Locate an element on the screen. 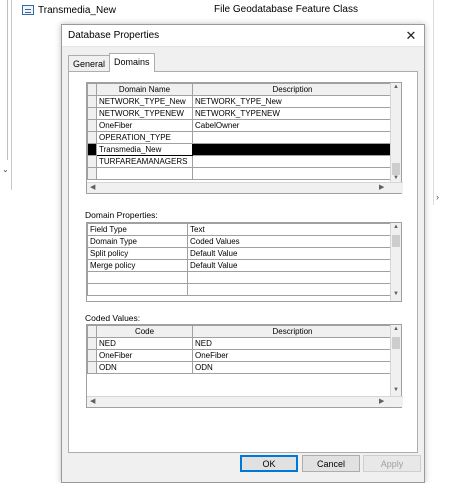  domain-name-cell is located at coordinates (144, 173).